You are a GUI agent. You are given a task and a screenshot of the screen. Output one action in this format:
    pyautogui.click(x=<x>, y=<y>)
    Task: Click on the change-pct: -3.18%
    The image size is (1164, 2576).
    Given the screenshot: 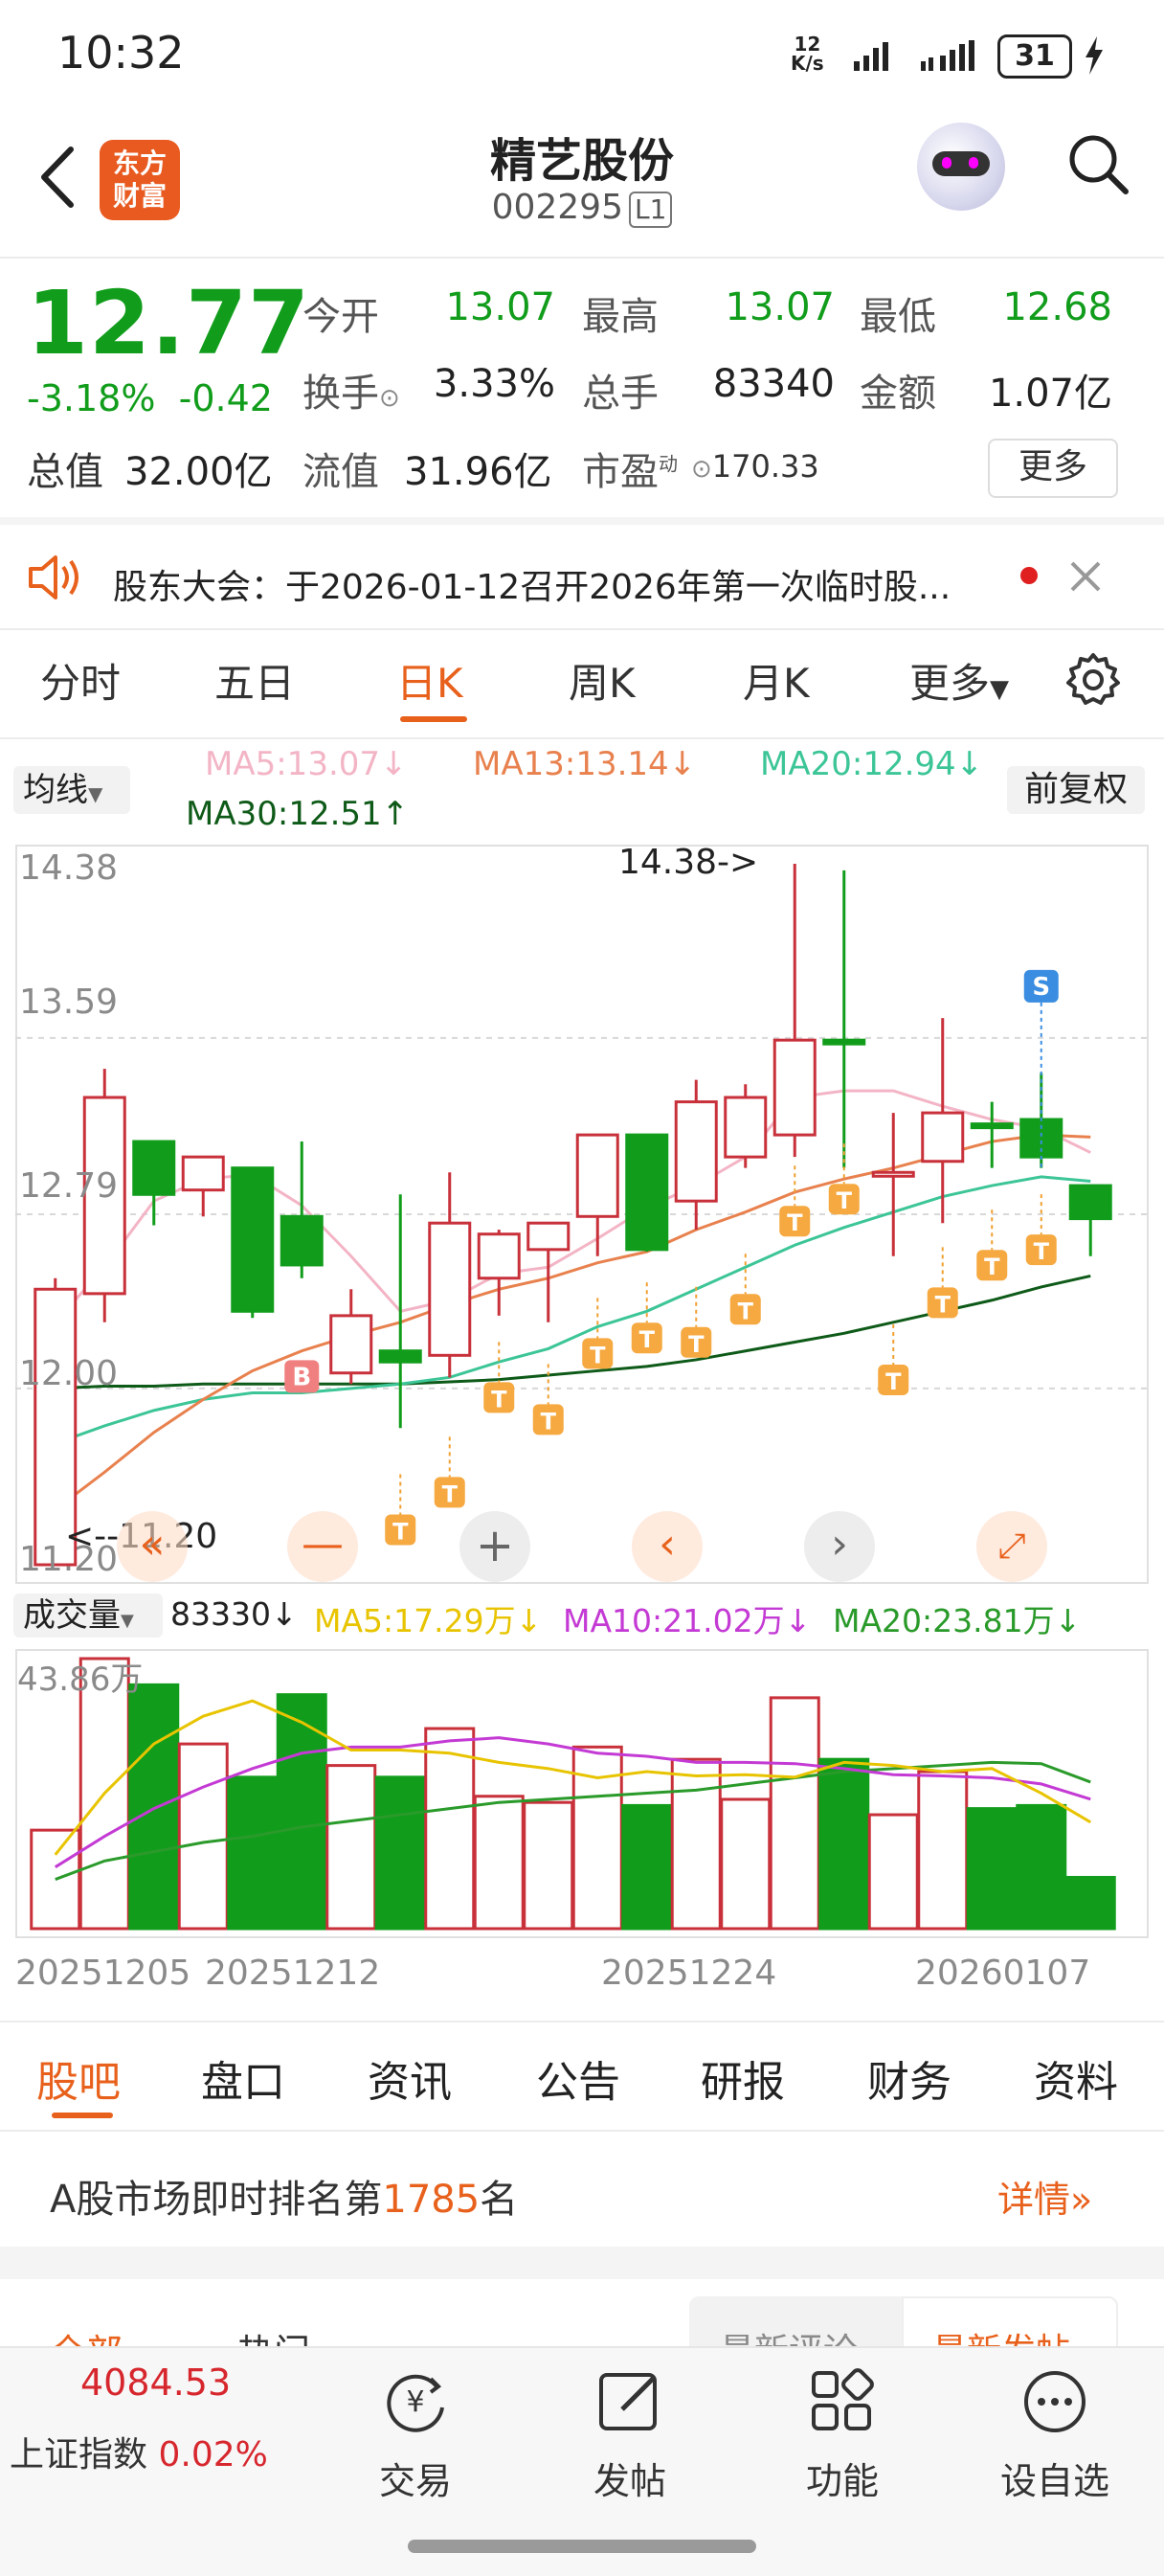 What is the action you would take?
    pyautogui.click(x=91, y=398)
    